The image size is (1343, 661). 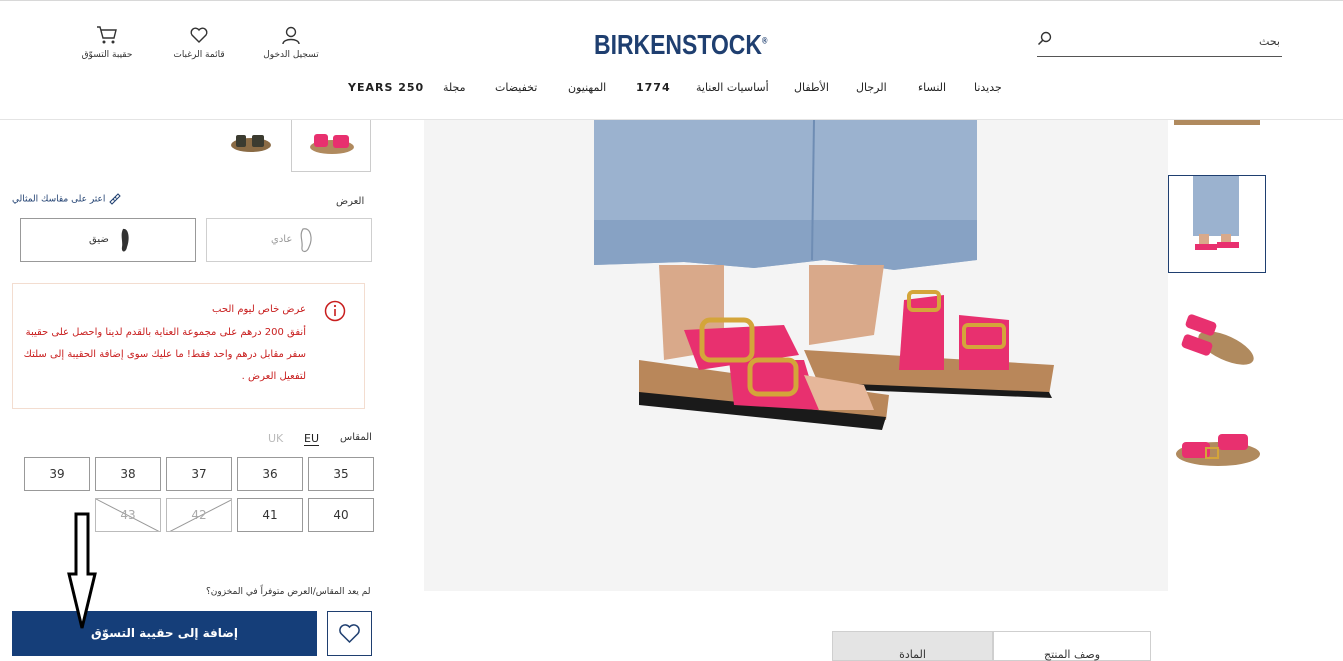 I want to click on nav-item-sale: تخفيضات, so click(x=516, y=87).